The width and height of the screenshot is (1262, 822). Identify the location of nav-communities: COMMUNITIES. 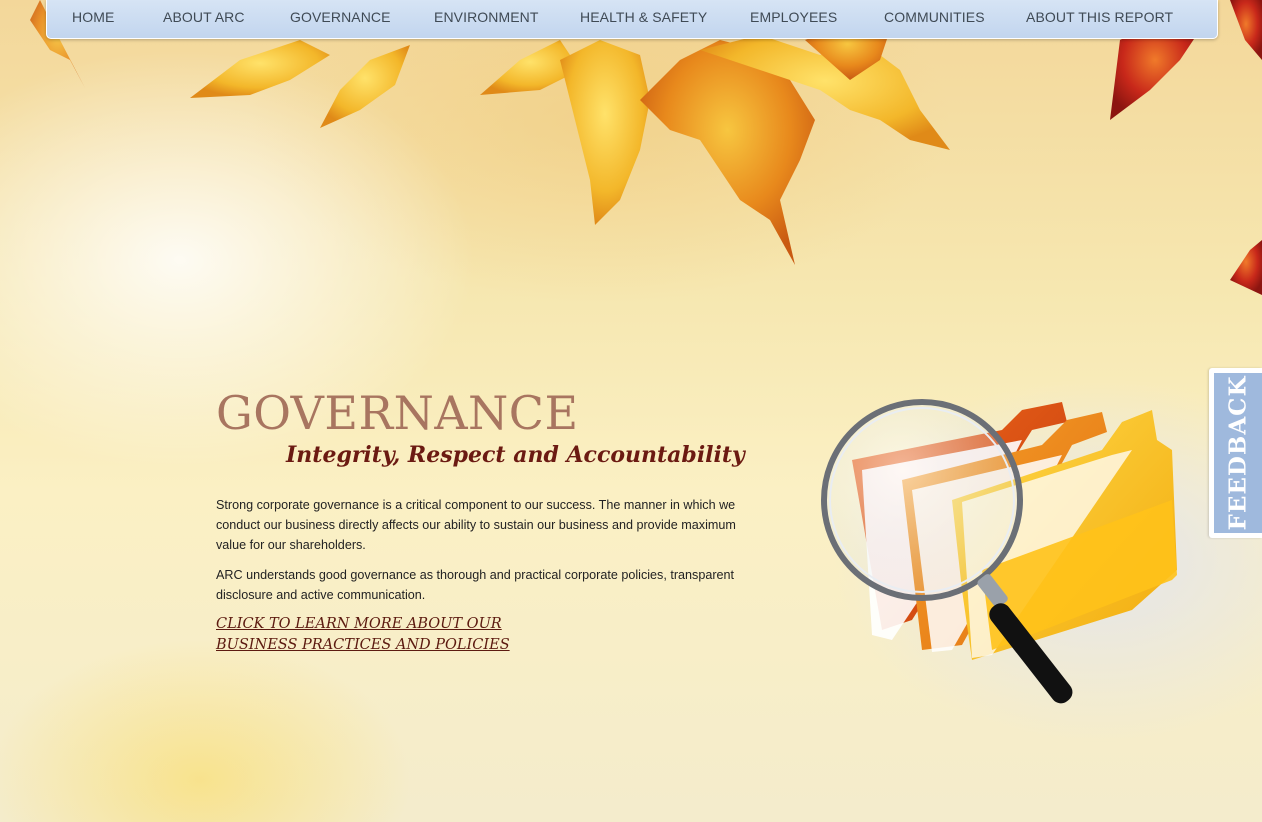
(934, 17).